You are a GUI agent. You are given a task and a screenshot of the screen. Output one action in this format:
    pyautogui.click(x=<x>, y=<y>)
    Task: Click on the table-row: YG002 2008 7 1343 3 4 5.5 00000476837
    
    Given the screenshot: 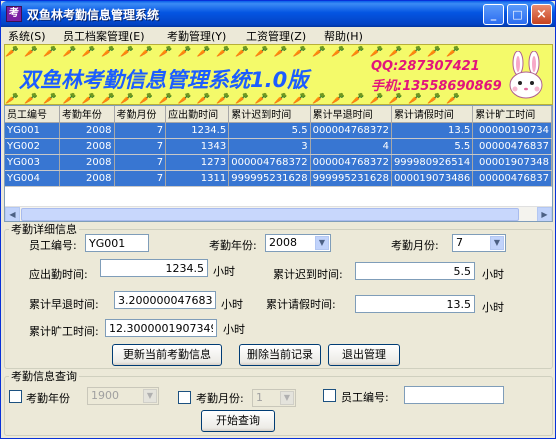 What is the action you would take?
    pyautogui.click(x=278, y=146)
    